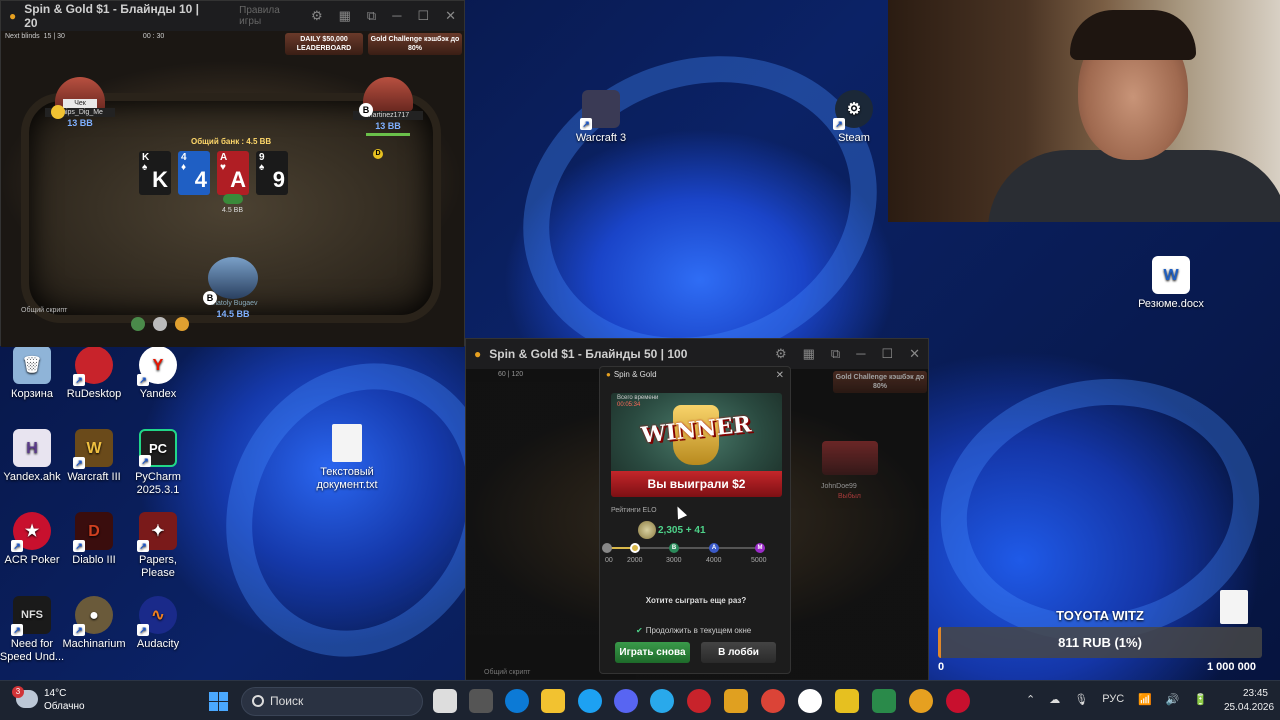 The height and width of the screenshot is (720, 1280). What do you see at coordinates (231, 141) in the screenshot?
I see `pot-total: Общий банк : 4.5 BB` at bounding box center [231, 141].